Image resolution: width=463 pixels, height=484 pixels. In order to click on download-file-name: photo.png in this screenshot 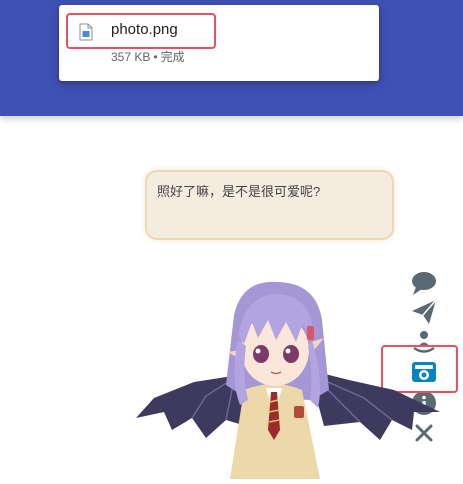, I will do `click(144, 29)`.